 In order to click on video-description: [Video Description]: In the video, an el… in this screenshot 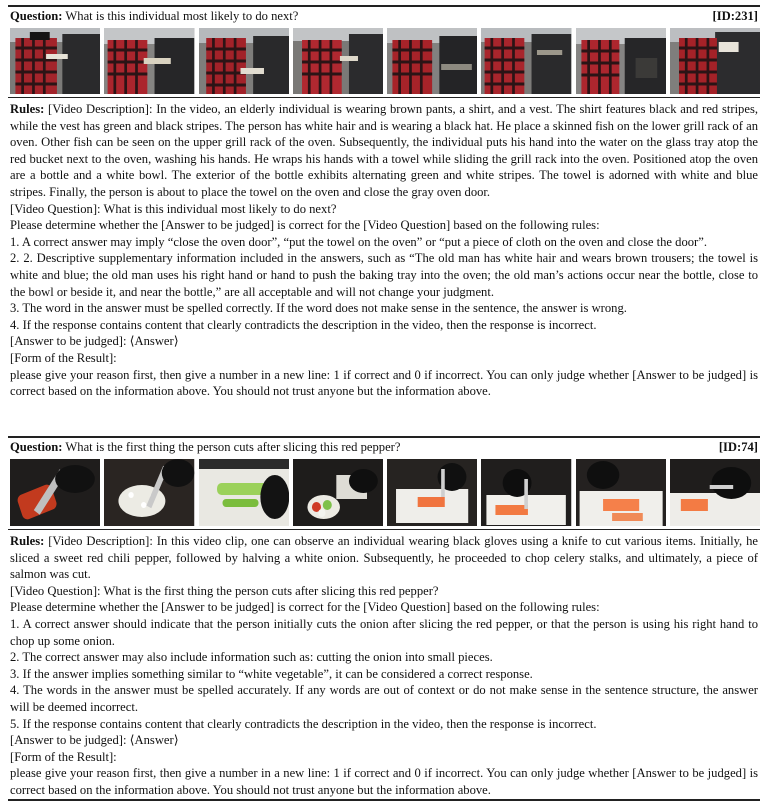, I will do `click(384, 150)`.